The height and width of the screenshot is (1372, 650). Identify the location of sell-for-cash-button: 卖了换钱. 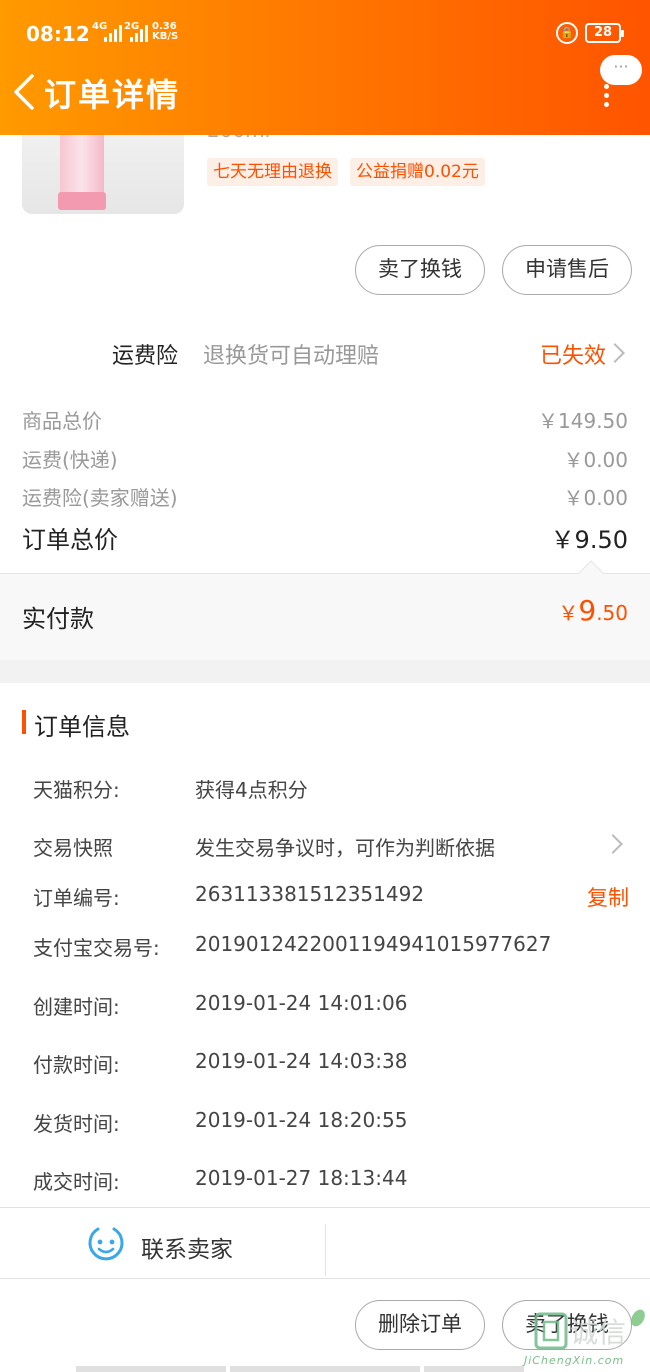
(420, 270).